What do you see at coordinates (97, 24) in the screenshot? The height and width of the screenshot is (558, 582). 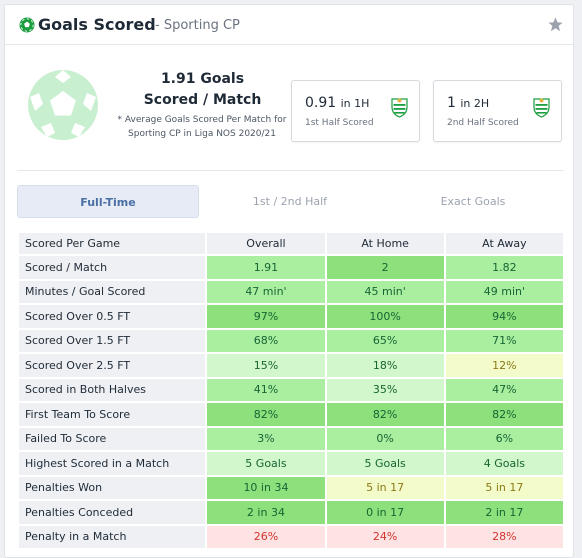 I see `card-title: Goals Scored` at bounding box center [97, 24].